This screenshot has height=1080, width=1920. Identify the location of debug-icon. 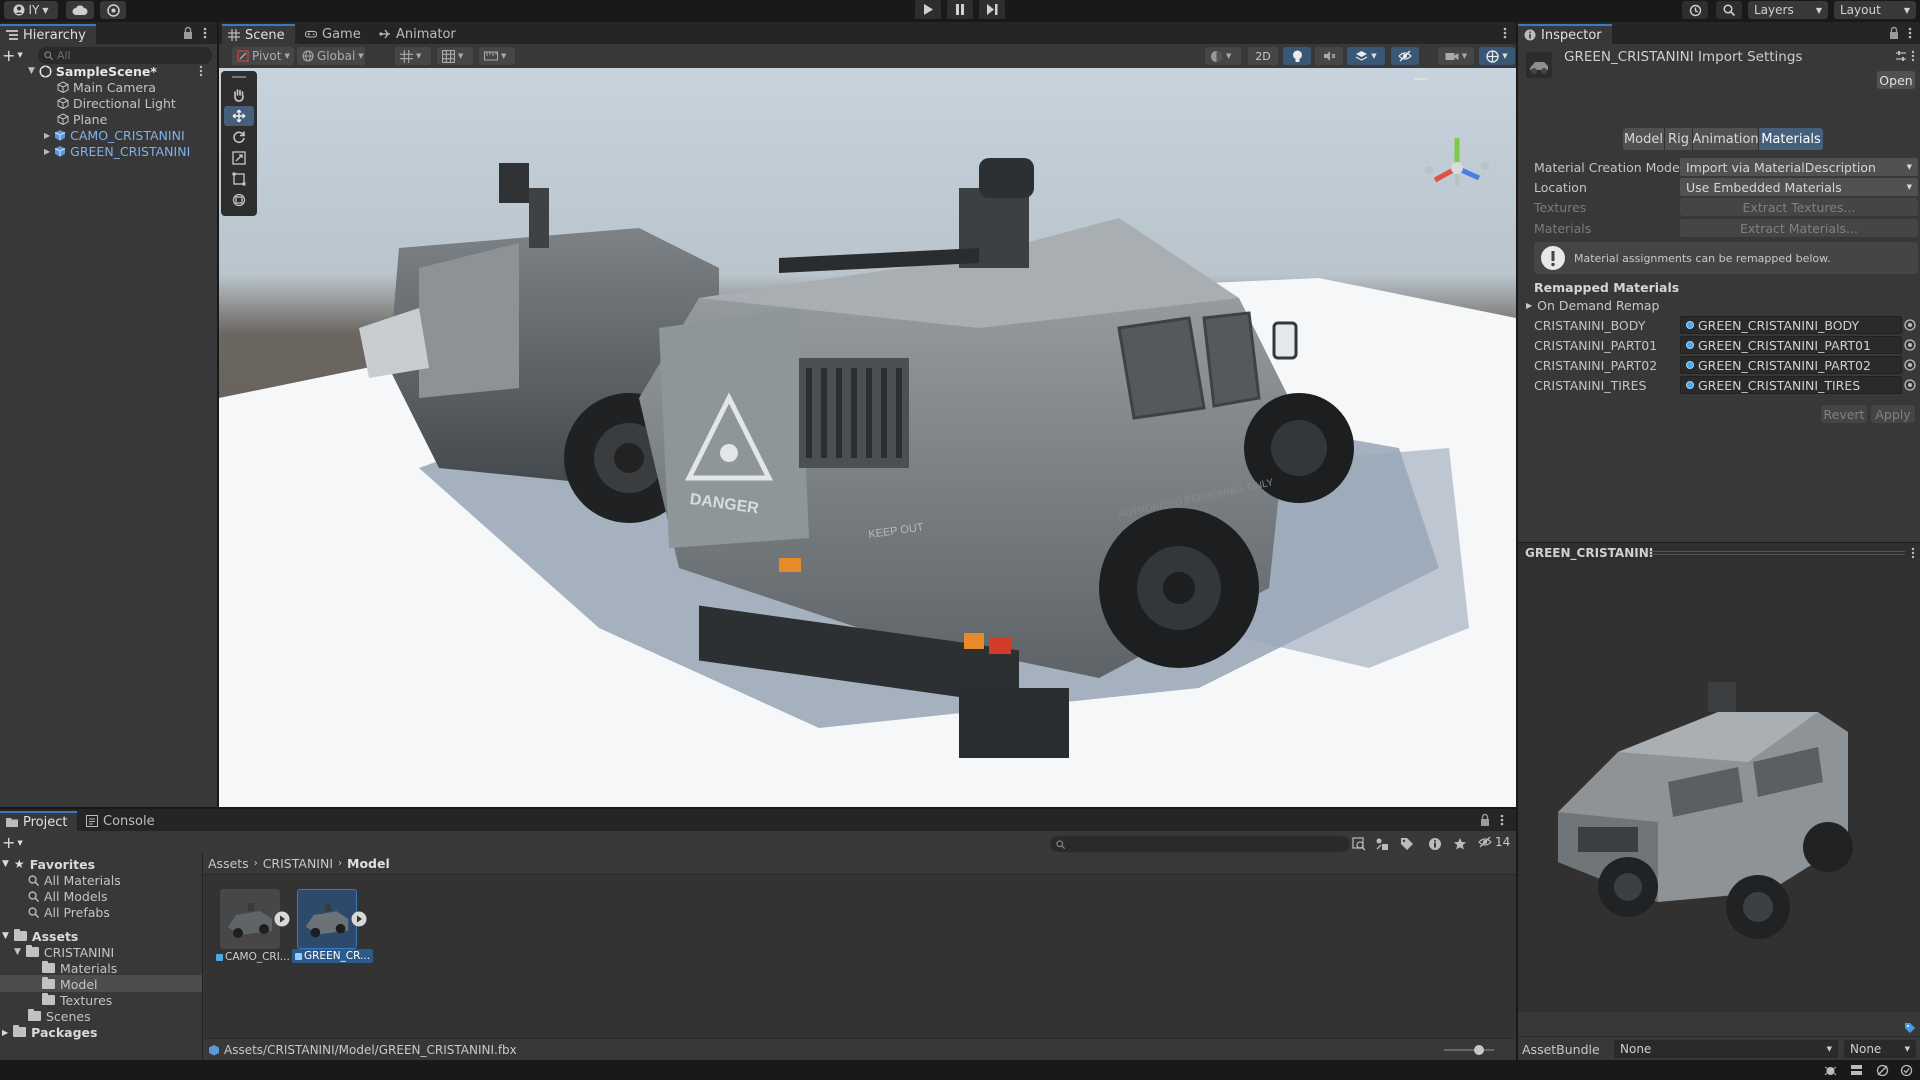
(1830, 1070).